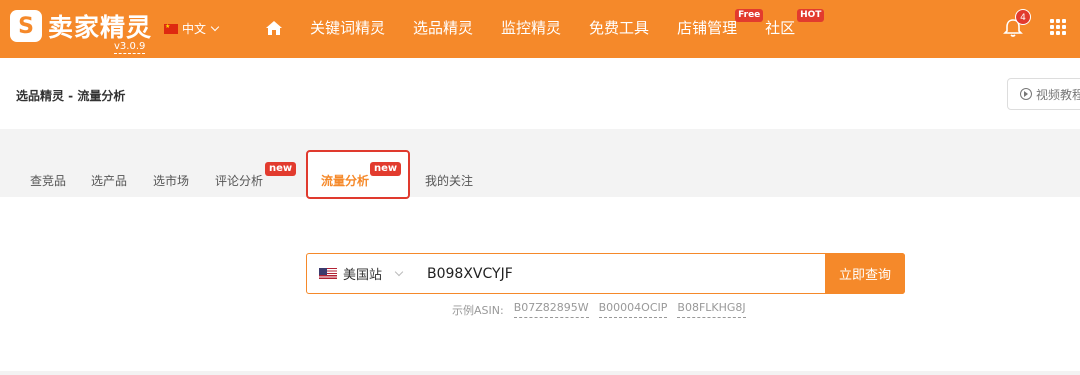  What do you see at coordinates (1058, 27) in the screenshot?
I see `apps-grid-icon` at bounding box center [1058, 27].